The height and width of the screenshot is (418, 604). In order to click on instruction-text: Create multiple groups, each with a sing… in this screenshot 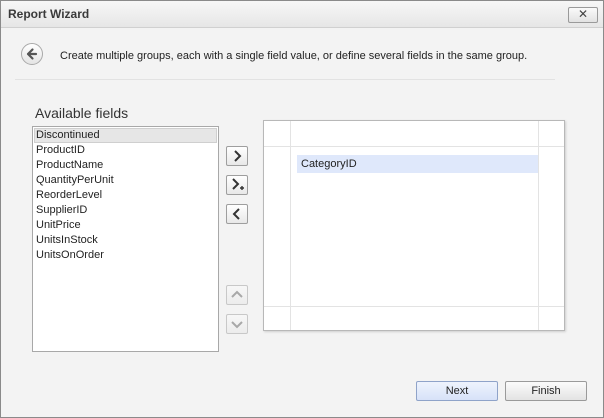, I will do `click(294, 56)`.